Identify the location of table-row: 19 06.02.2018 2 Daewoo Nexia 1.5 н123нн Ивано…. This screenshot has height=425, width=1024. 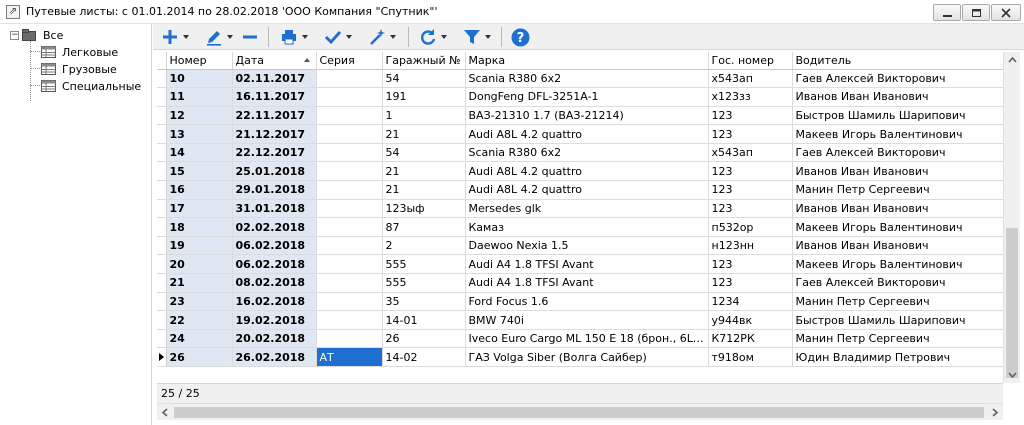
(580, 246).